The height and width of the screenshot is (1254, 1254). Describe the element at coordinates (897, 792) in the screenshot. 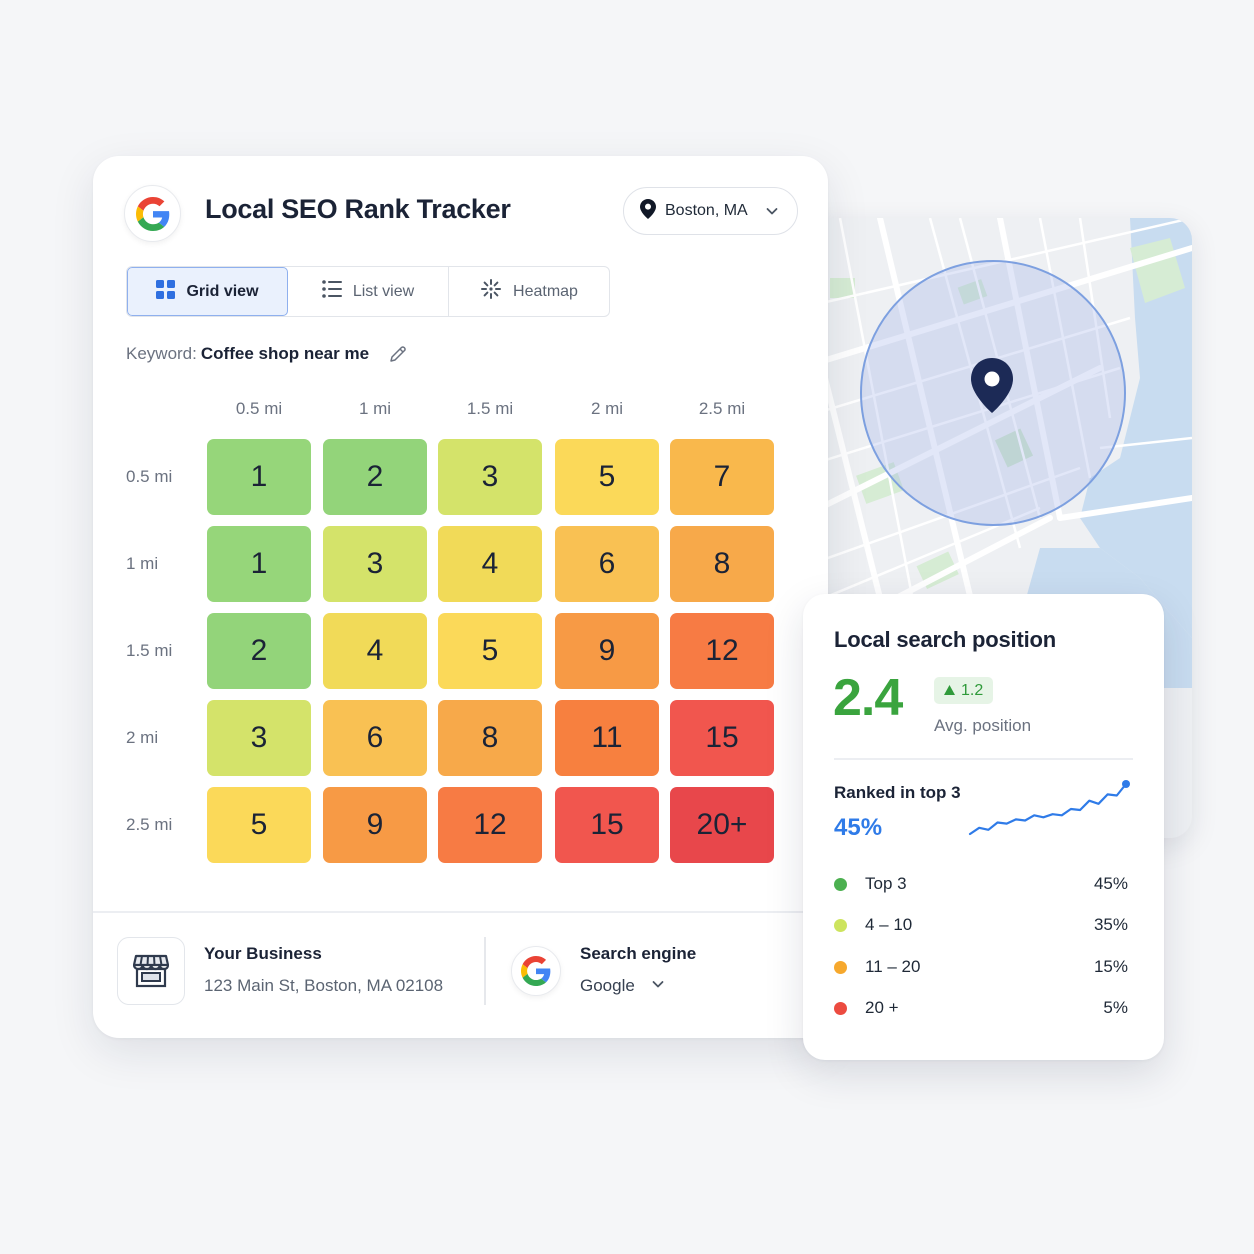

I see `top3-label: Ranked in top 3` at that location.